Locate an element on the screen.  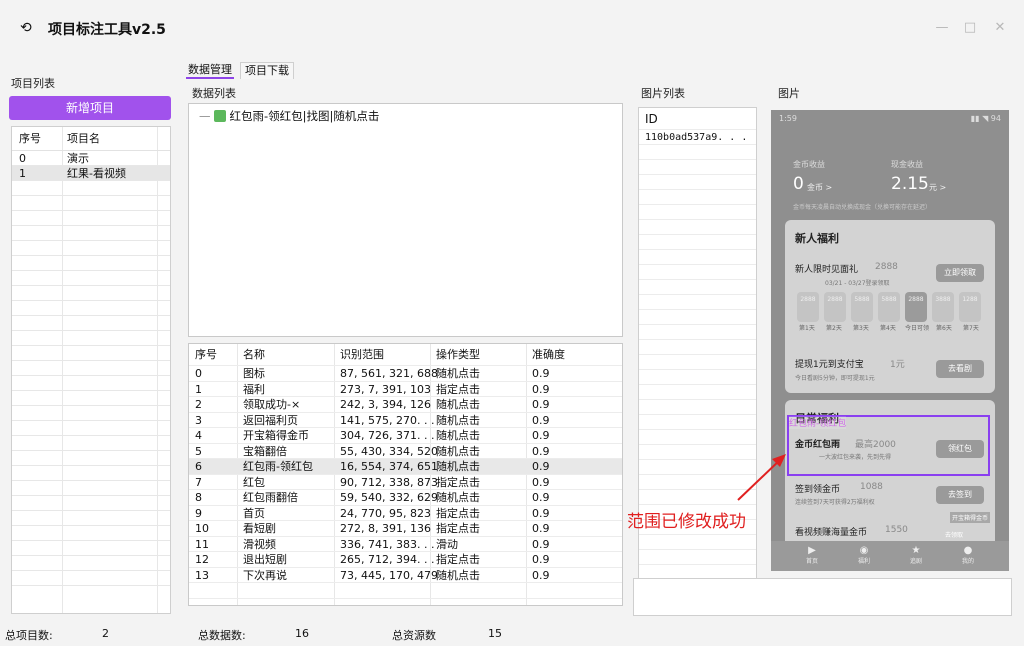
nav-mine-label: 我的 is located at coordinates (967, 561).